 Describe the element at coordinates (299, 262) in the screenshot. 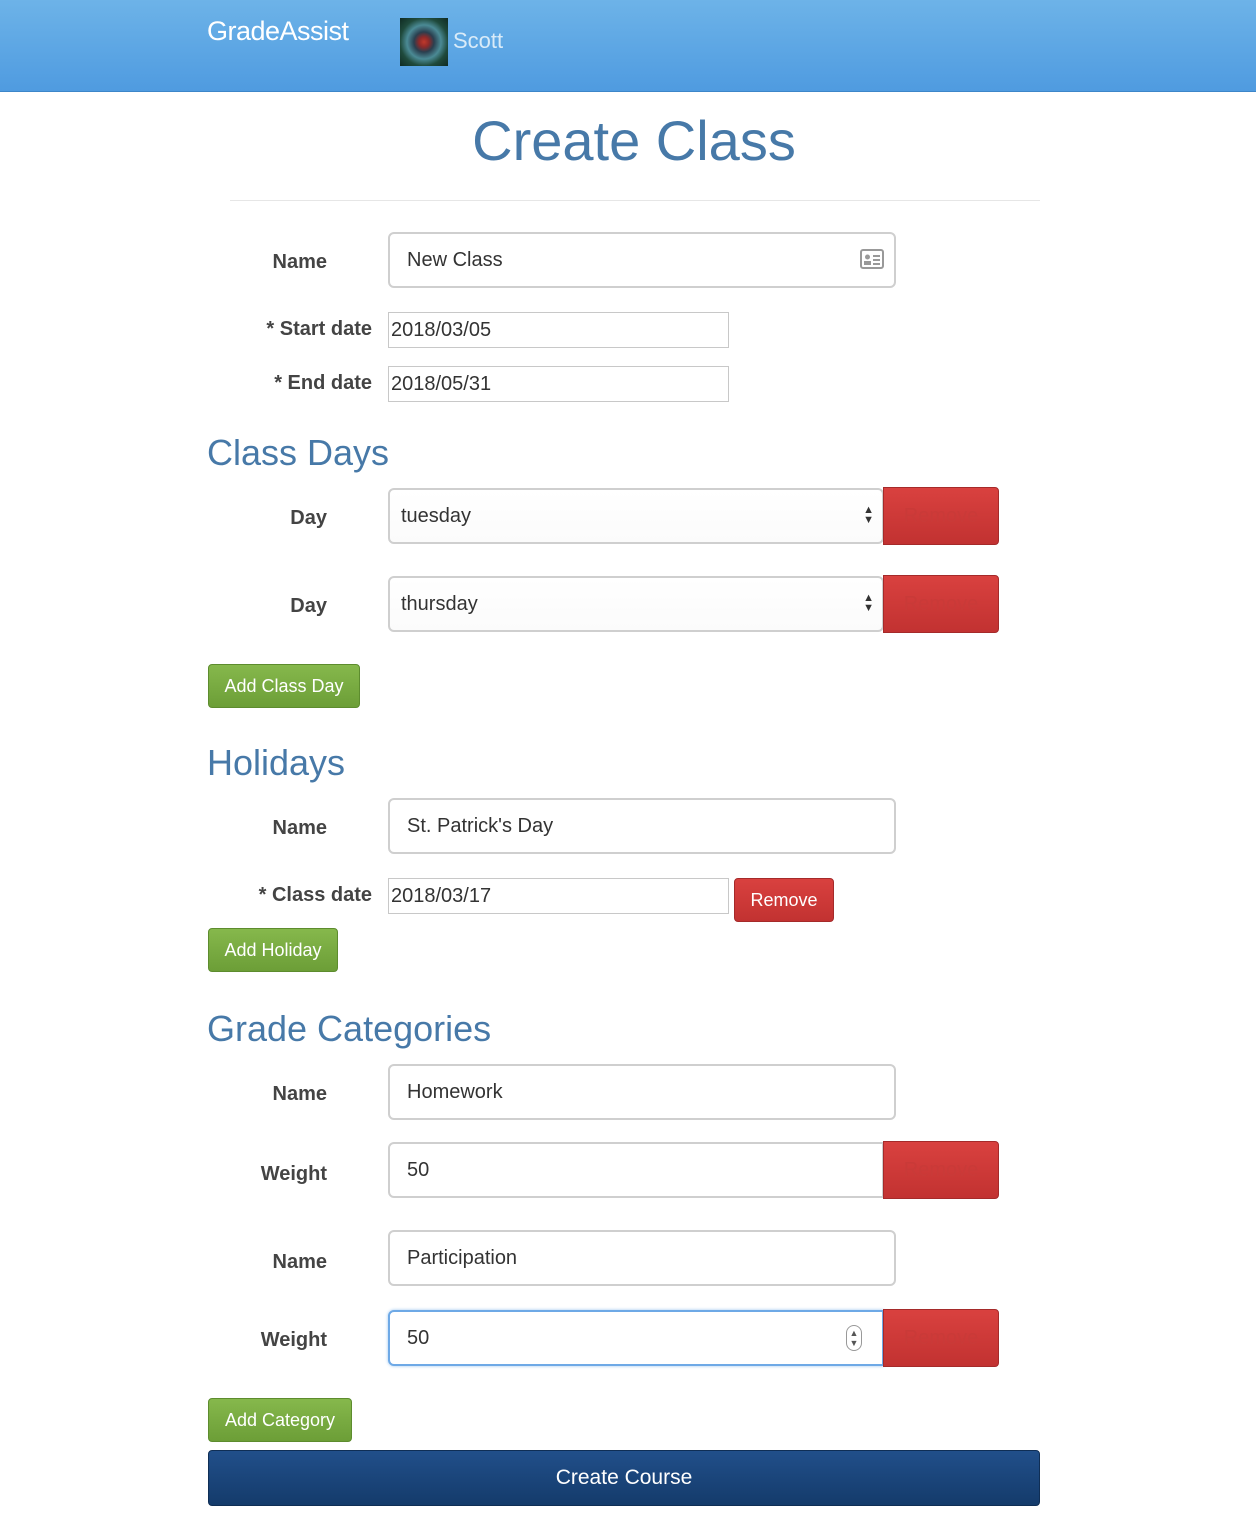

I see `class-name-label: Name` at that location.